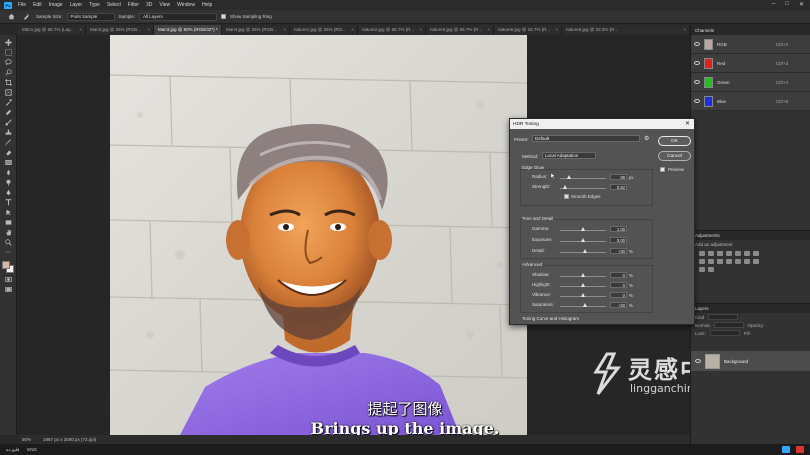 This screenshot has height=455, width=810. Describe the element at coordinates (800, 449) in the screenshot. I see `app-icon` at that location.